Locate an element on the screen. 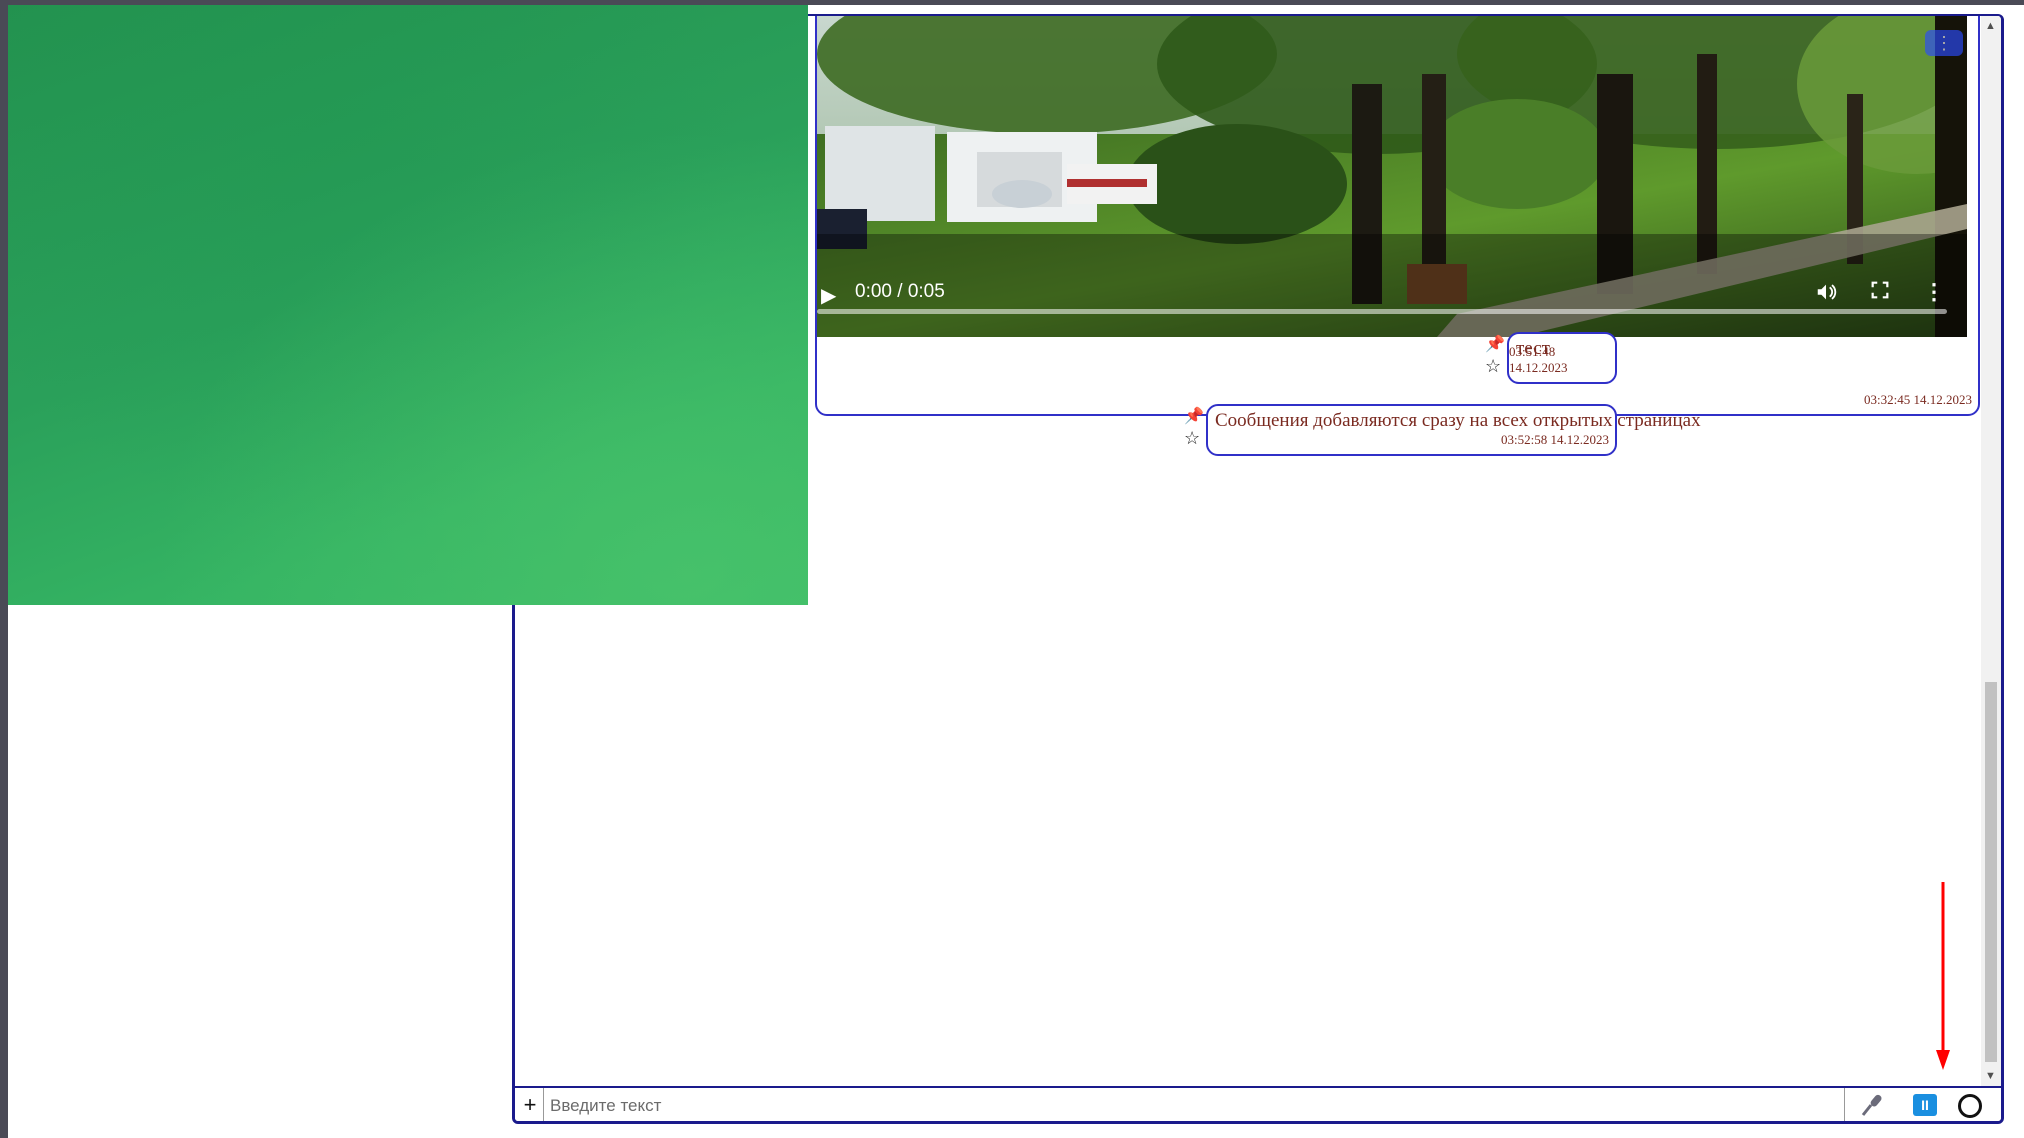  message-input-bar: + II is located at coordinates (1258, 1103).